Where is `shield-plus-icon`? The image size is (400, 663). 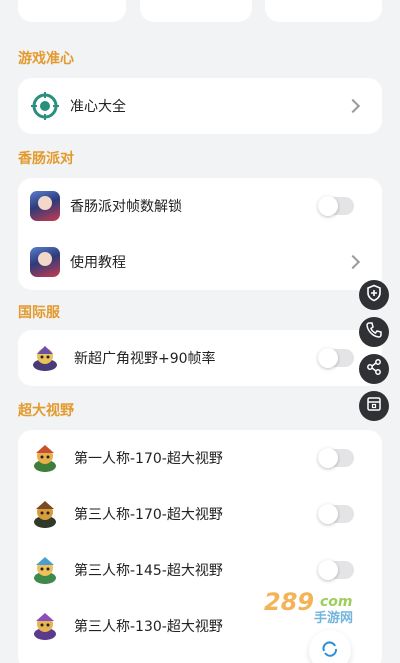
shield-plus-icon is located at coordinates (374, 295).